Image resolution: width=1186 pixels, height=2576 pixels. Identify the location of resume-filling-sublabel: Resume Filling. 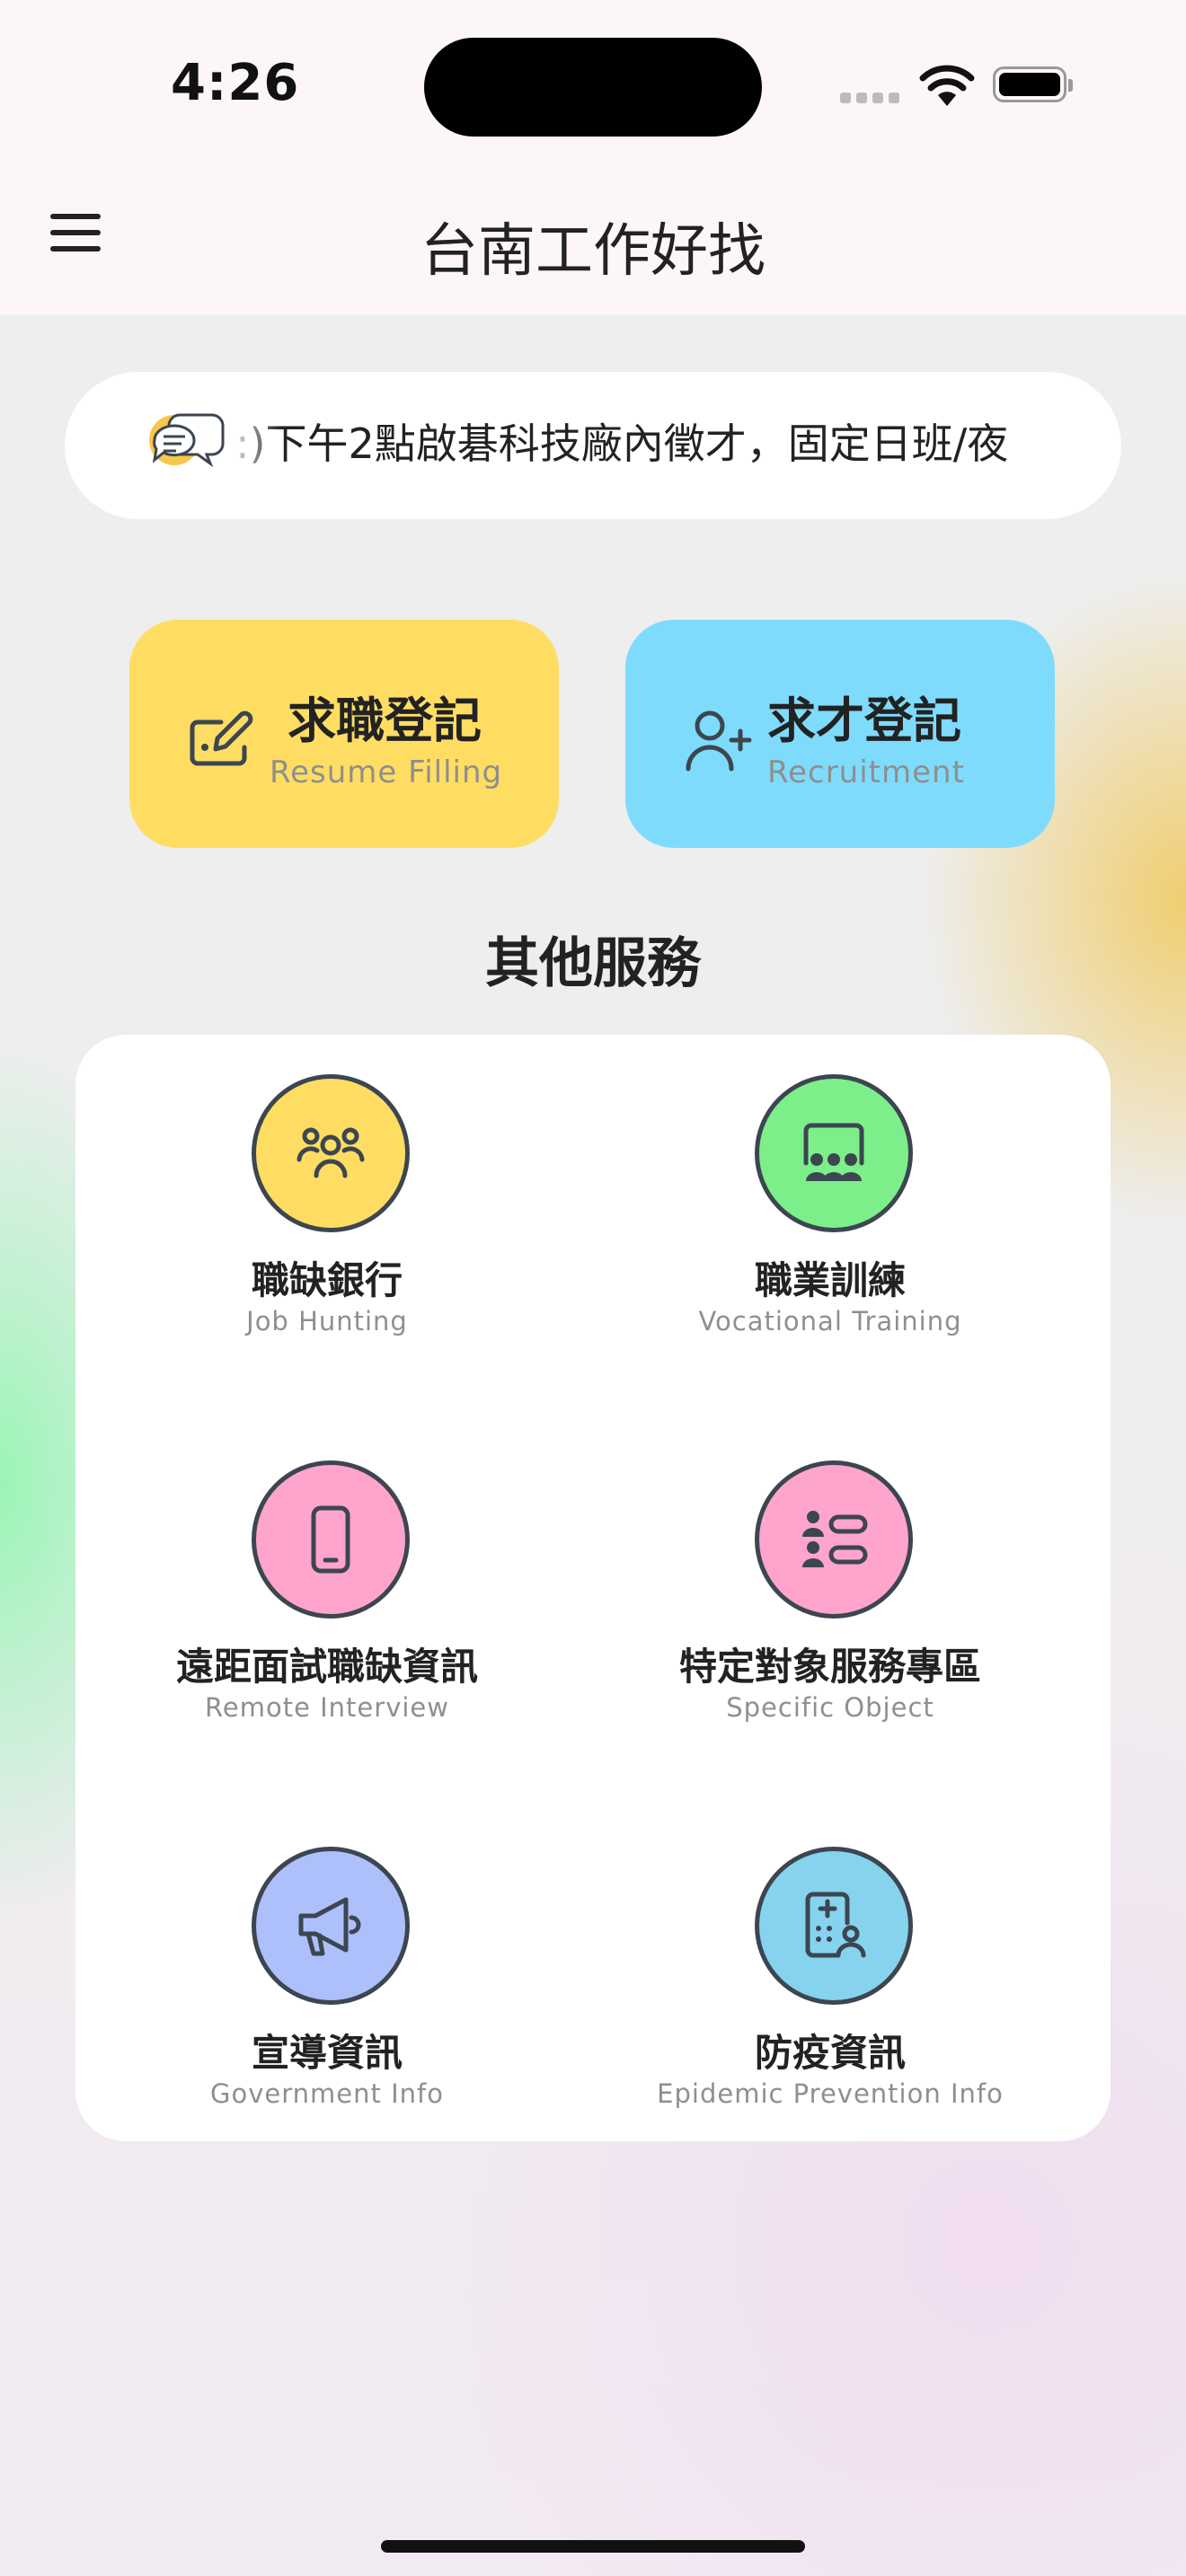
(386, 772).